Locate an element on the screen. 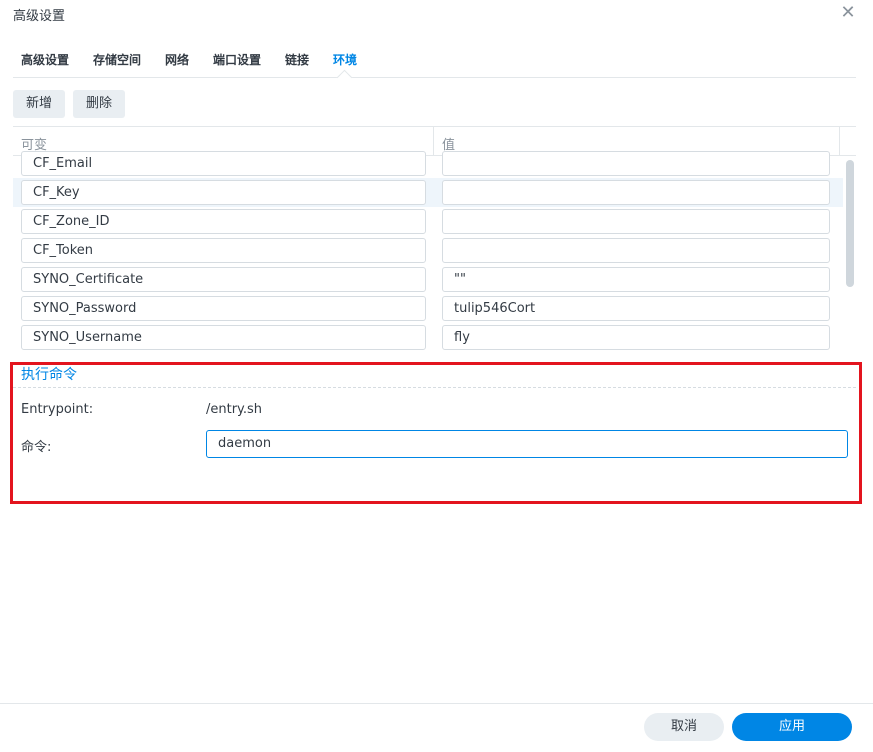 This screenshot has height=752, width=873. variable-name-field: CF_Email is located at coordinates (223, 163).